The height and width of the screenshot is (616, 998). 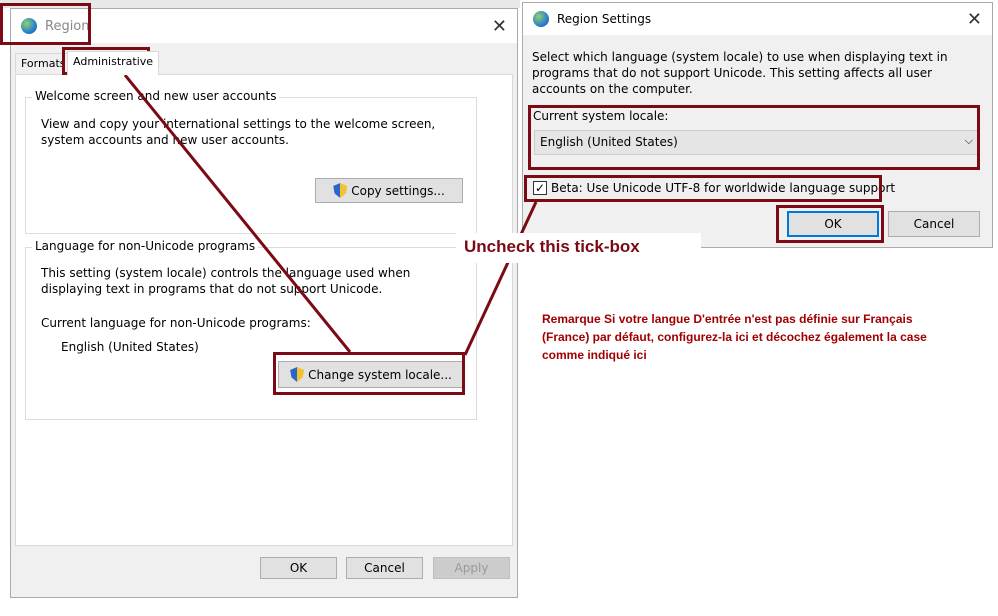 I want to click on arrow-line-checkbox, so click(x=500, y=278).